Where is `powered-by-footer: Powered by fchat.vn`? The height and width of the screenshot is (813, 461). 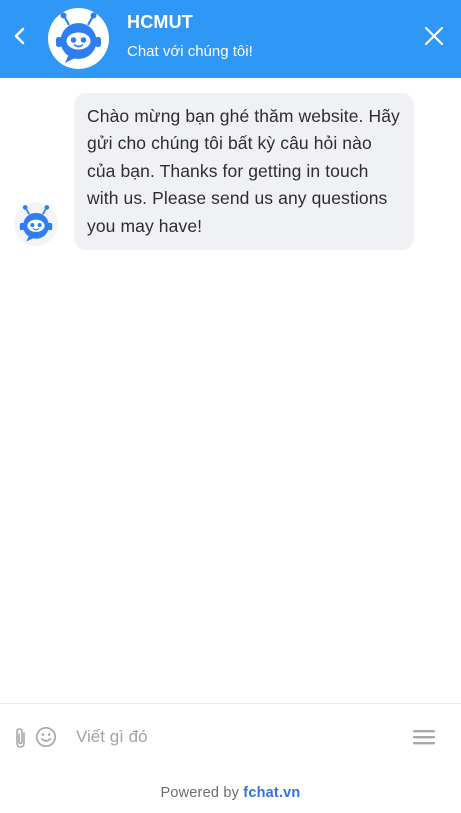 powered-by-footer: Powered by fchat.vn is located at coordinates (230, 793).